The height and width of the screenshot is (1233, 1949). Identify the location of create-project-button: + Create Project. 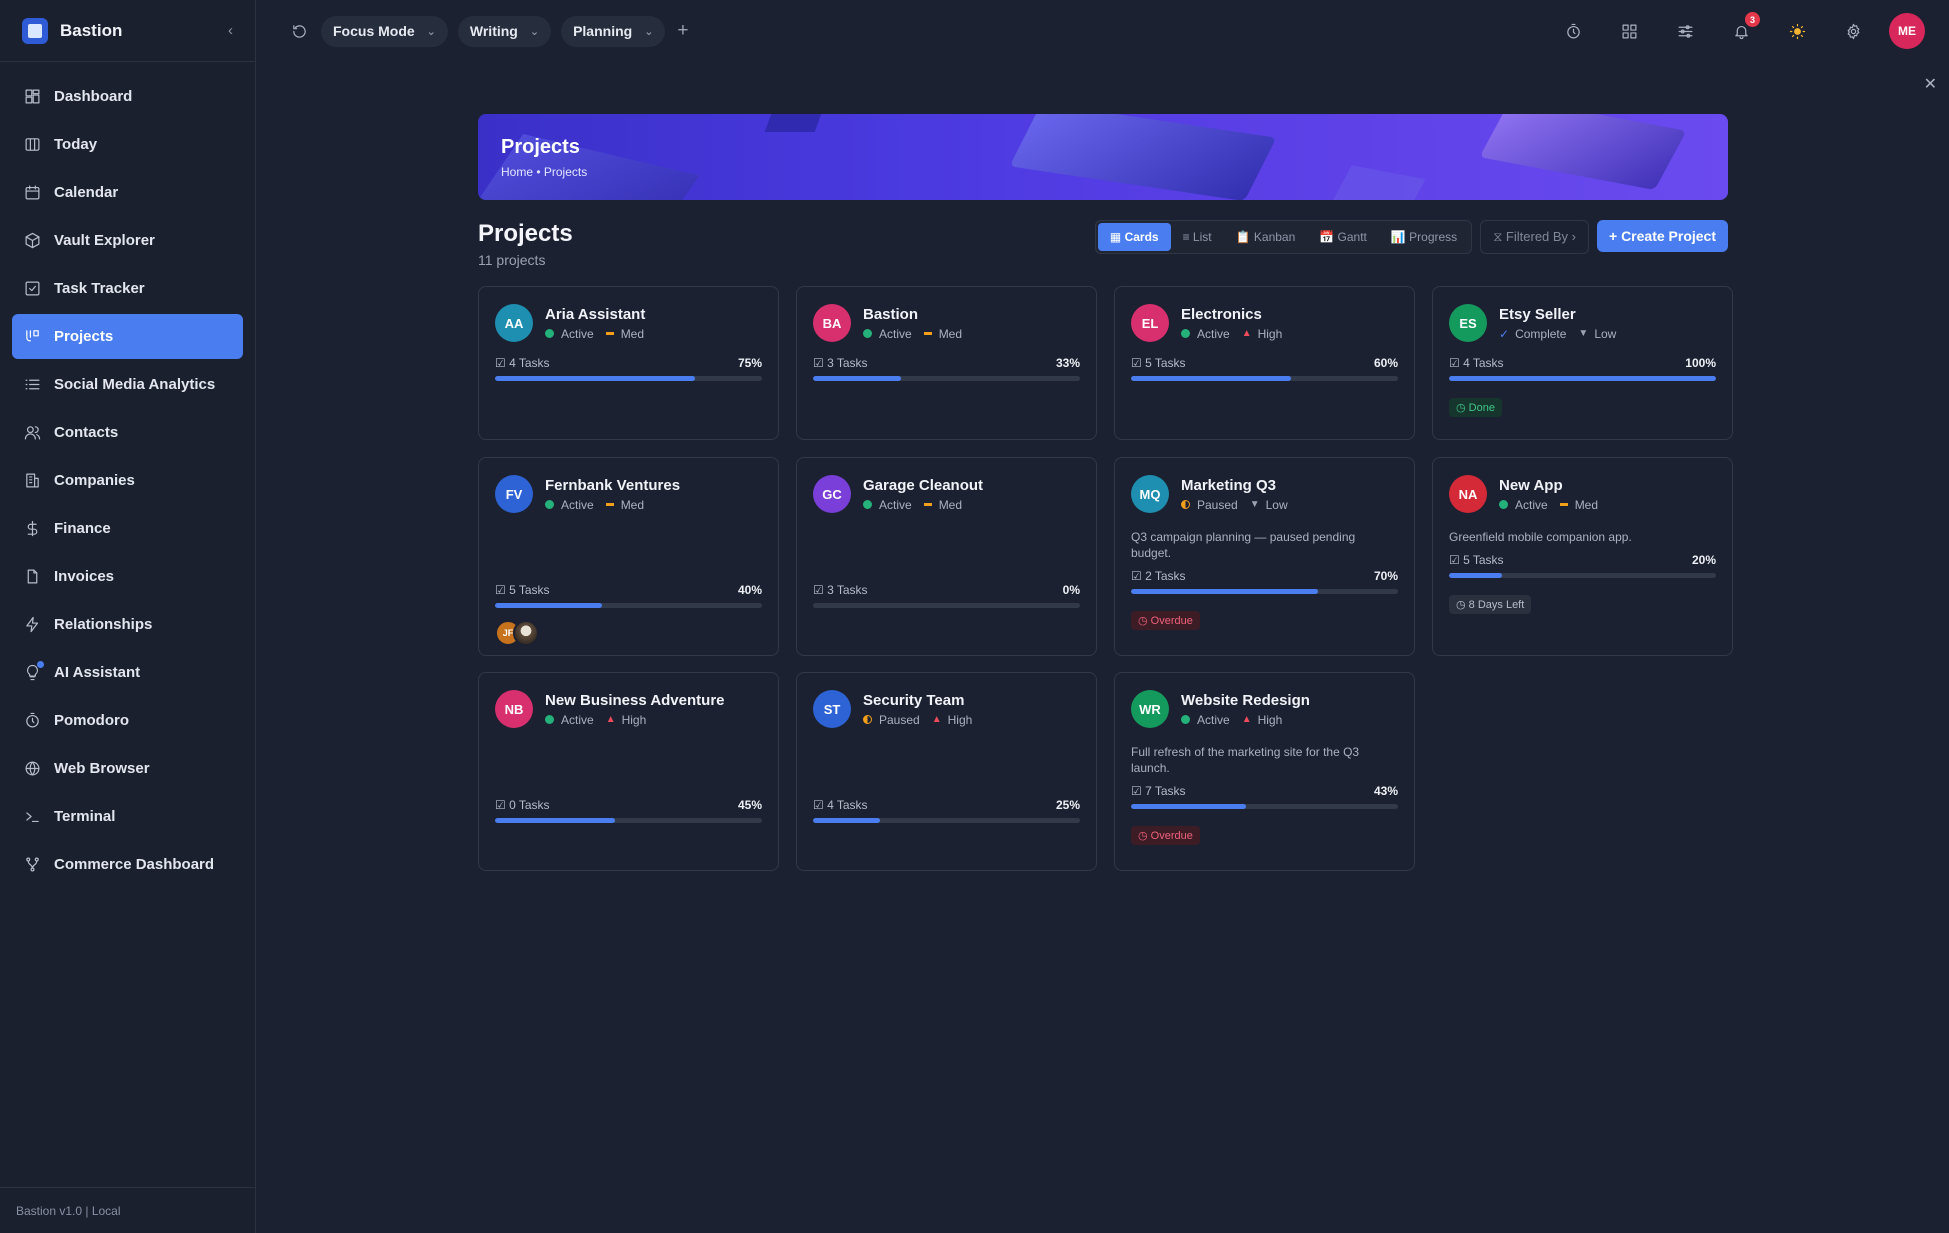
(1662, 236).